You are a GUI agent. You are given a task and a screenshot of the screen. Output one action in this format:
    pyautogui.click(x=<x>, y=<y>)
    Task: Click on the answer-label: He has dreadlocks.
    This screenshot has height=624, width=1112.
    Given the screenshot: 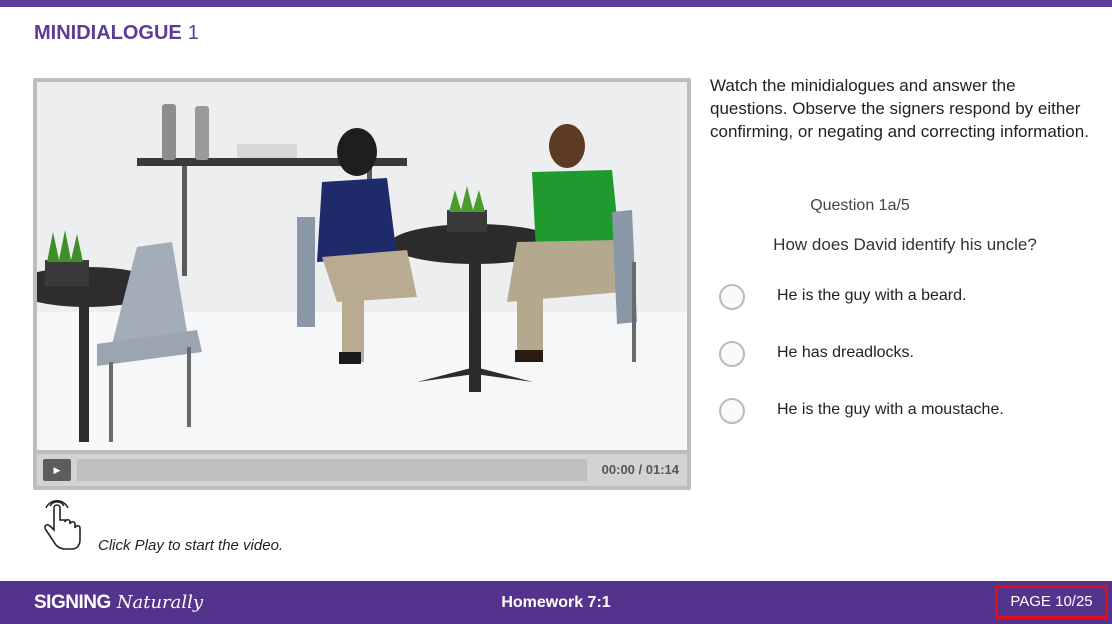 What is the action you would take?
    pyautogui.click(x=845, y=352)
    